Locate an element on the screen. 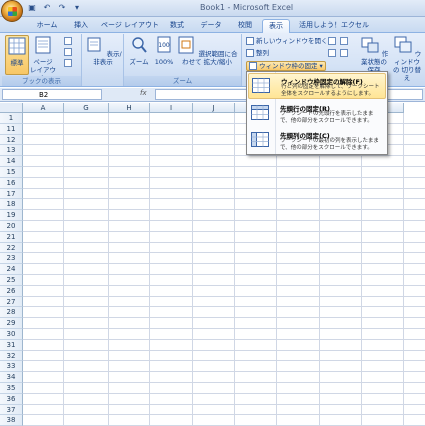 This screenshot has height=426, width=425. row-header-36: 36 is located at coordinates (11, 399).